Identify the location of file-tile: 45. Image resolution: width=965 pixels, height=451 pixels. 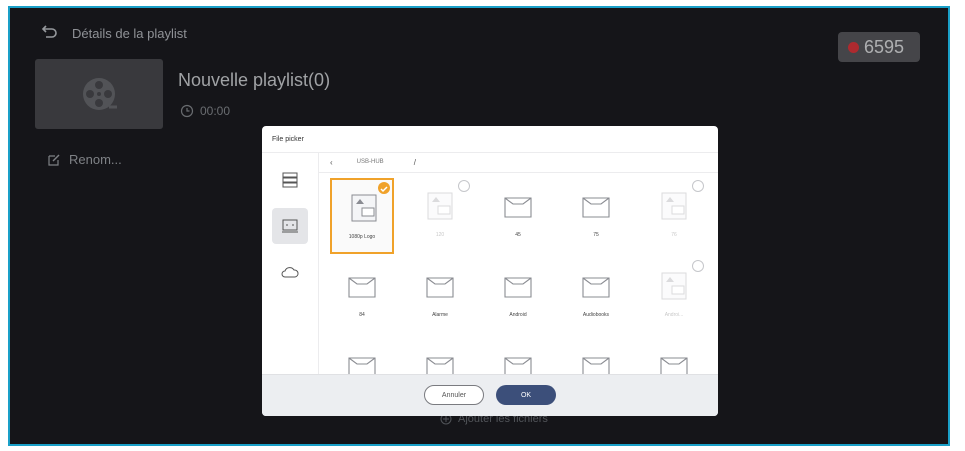
(518, 216).